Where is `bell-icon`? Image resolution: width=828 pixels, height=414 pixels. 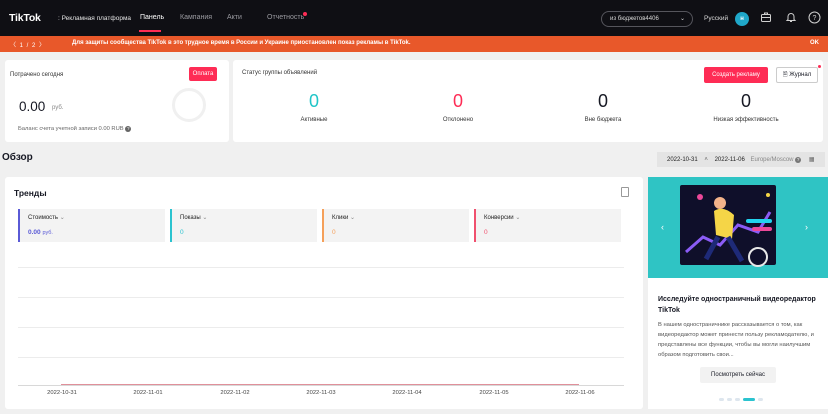 bell-icon is located at coordinates (791, 18).